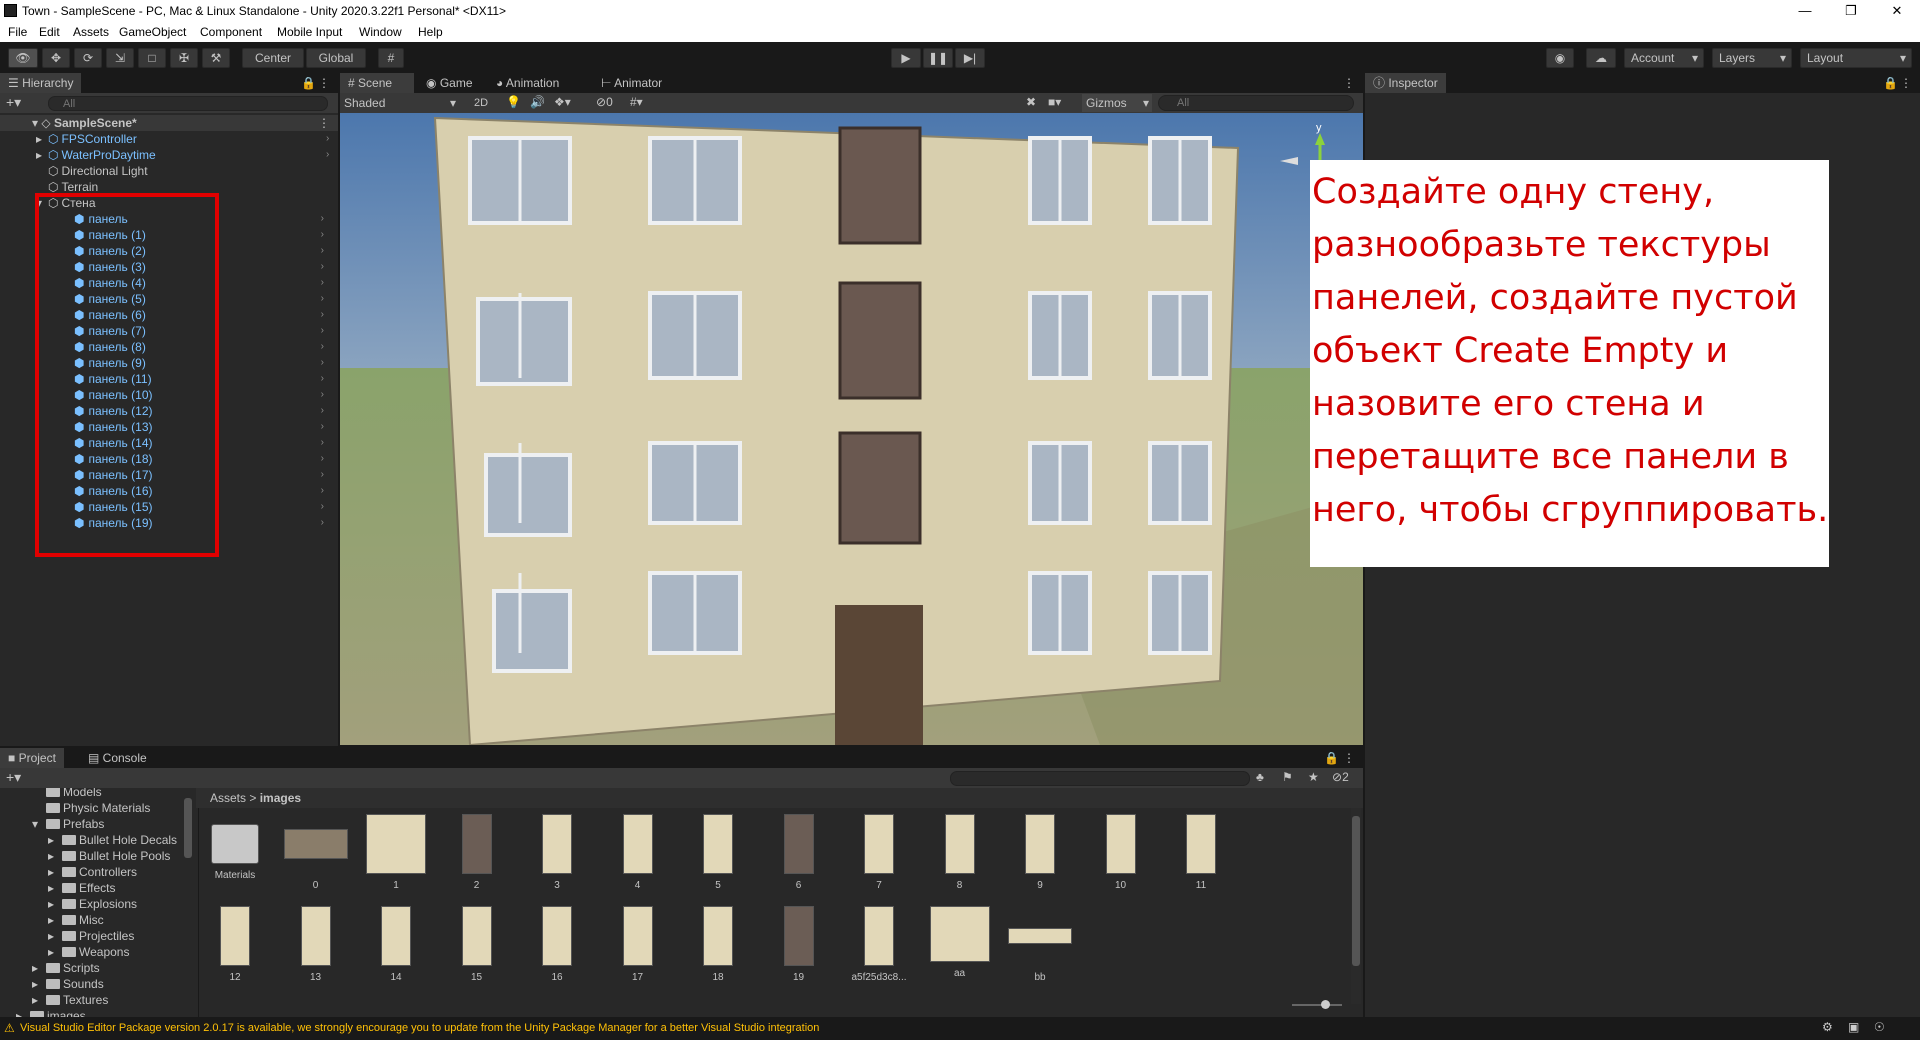 Image resolution: width=1920 pixels, height=1040 pixels. What do you see at coordinates (112, 840) in the screenshot?
I see `folder-tree-item: ▸ Bullet Hole Decals` at bounding box center [112, 840].